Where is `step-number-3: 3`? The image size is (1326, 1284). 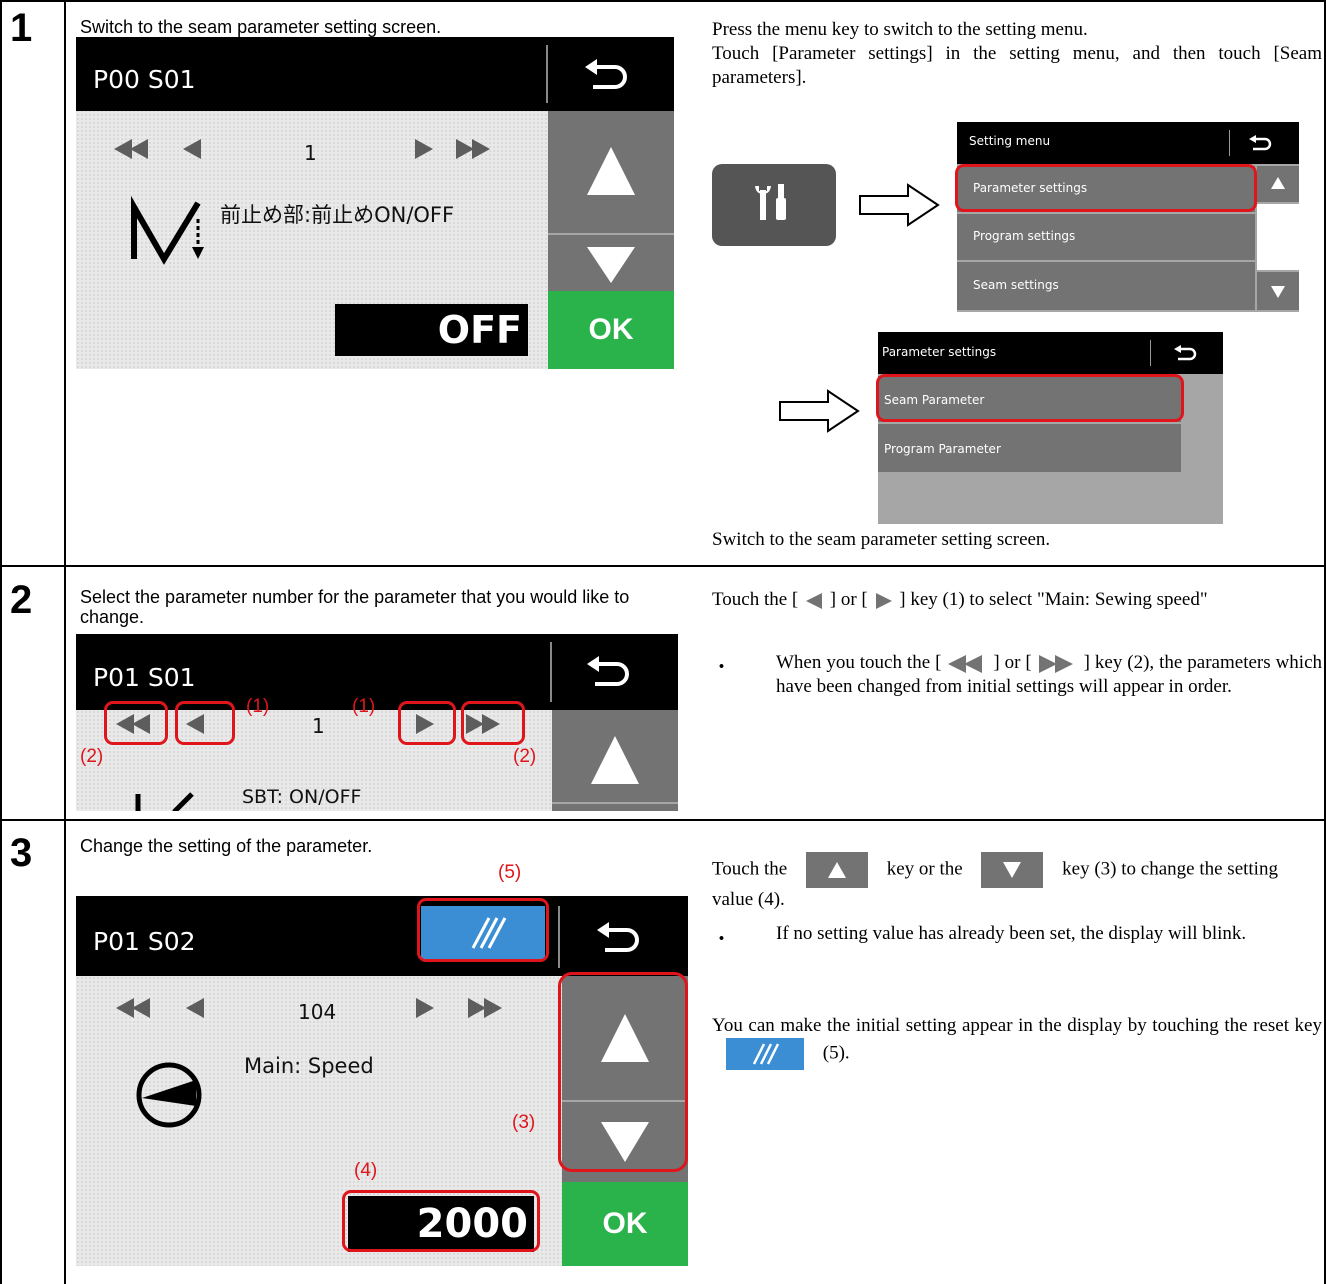 step-number-3: 3 is located at coordinates (21, 853).